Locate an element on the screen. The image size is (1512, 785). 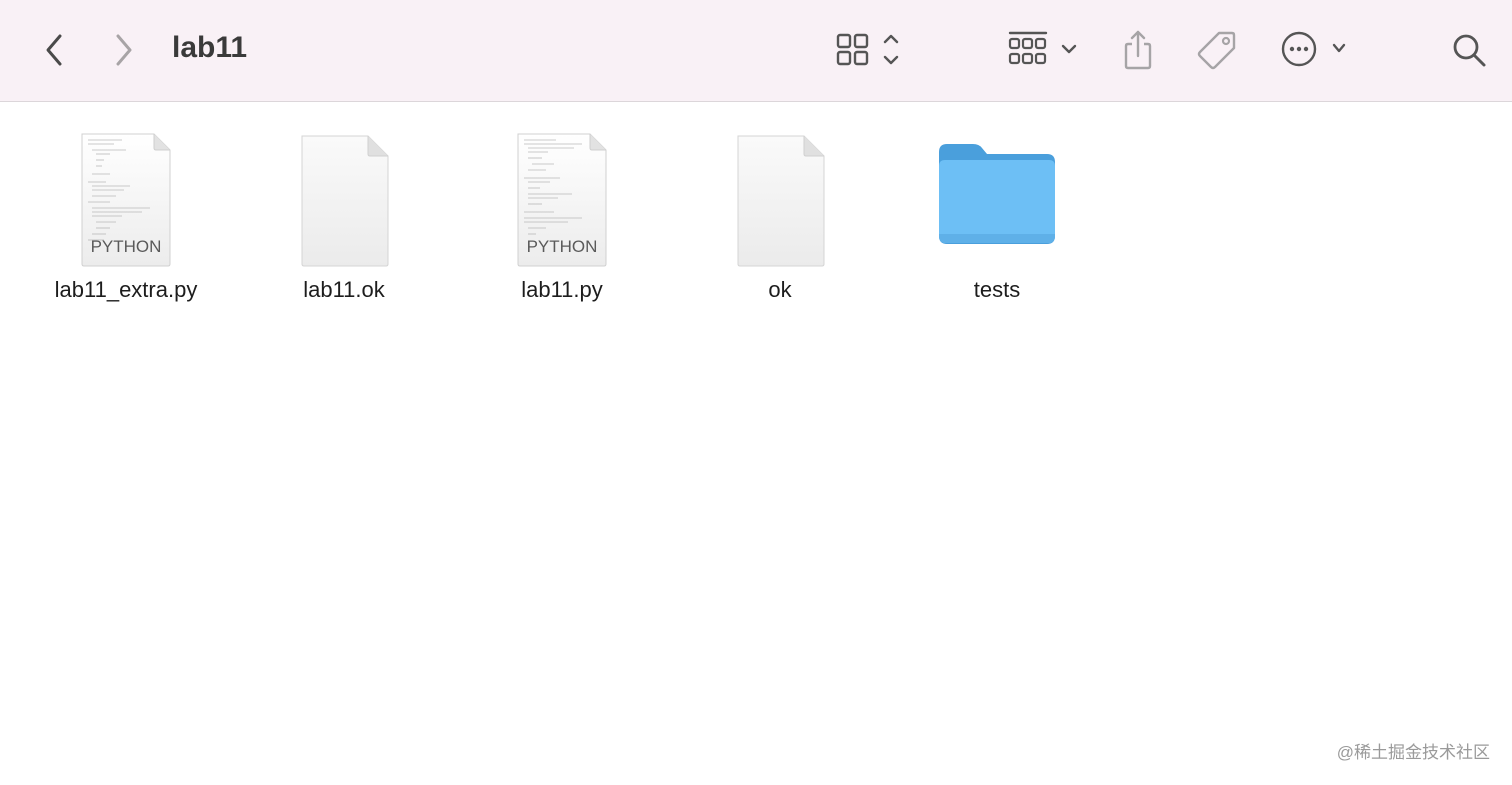
more-actions-button is located at coordinates (1316, 50).